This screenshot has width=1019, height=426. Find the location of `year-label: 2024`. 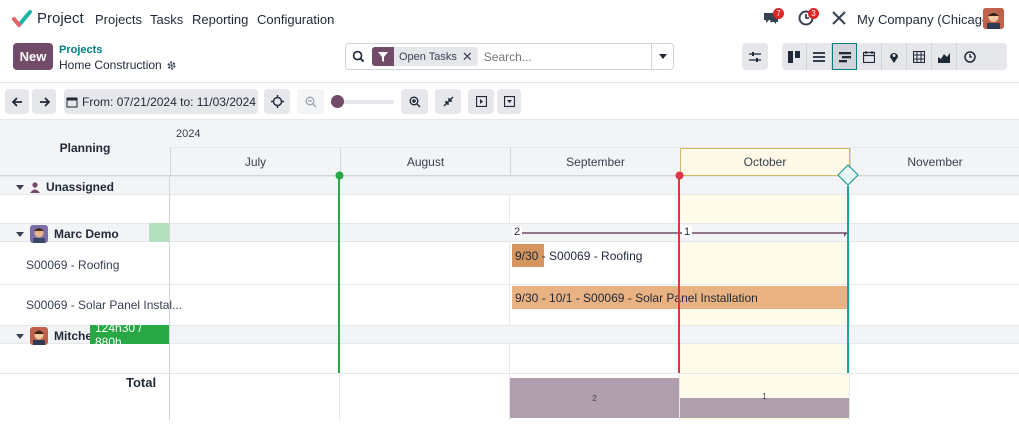

year-label: 2024 is located at coordinates (188, 134).